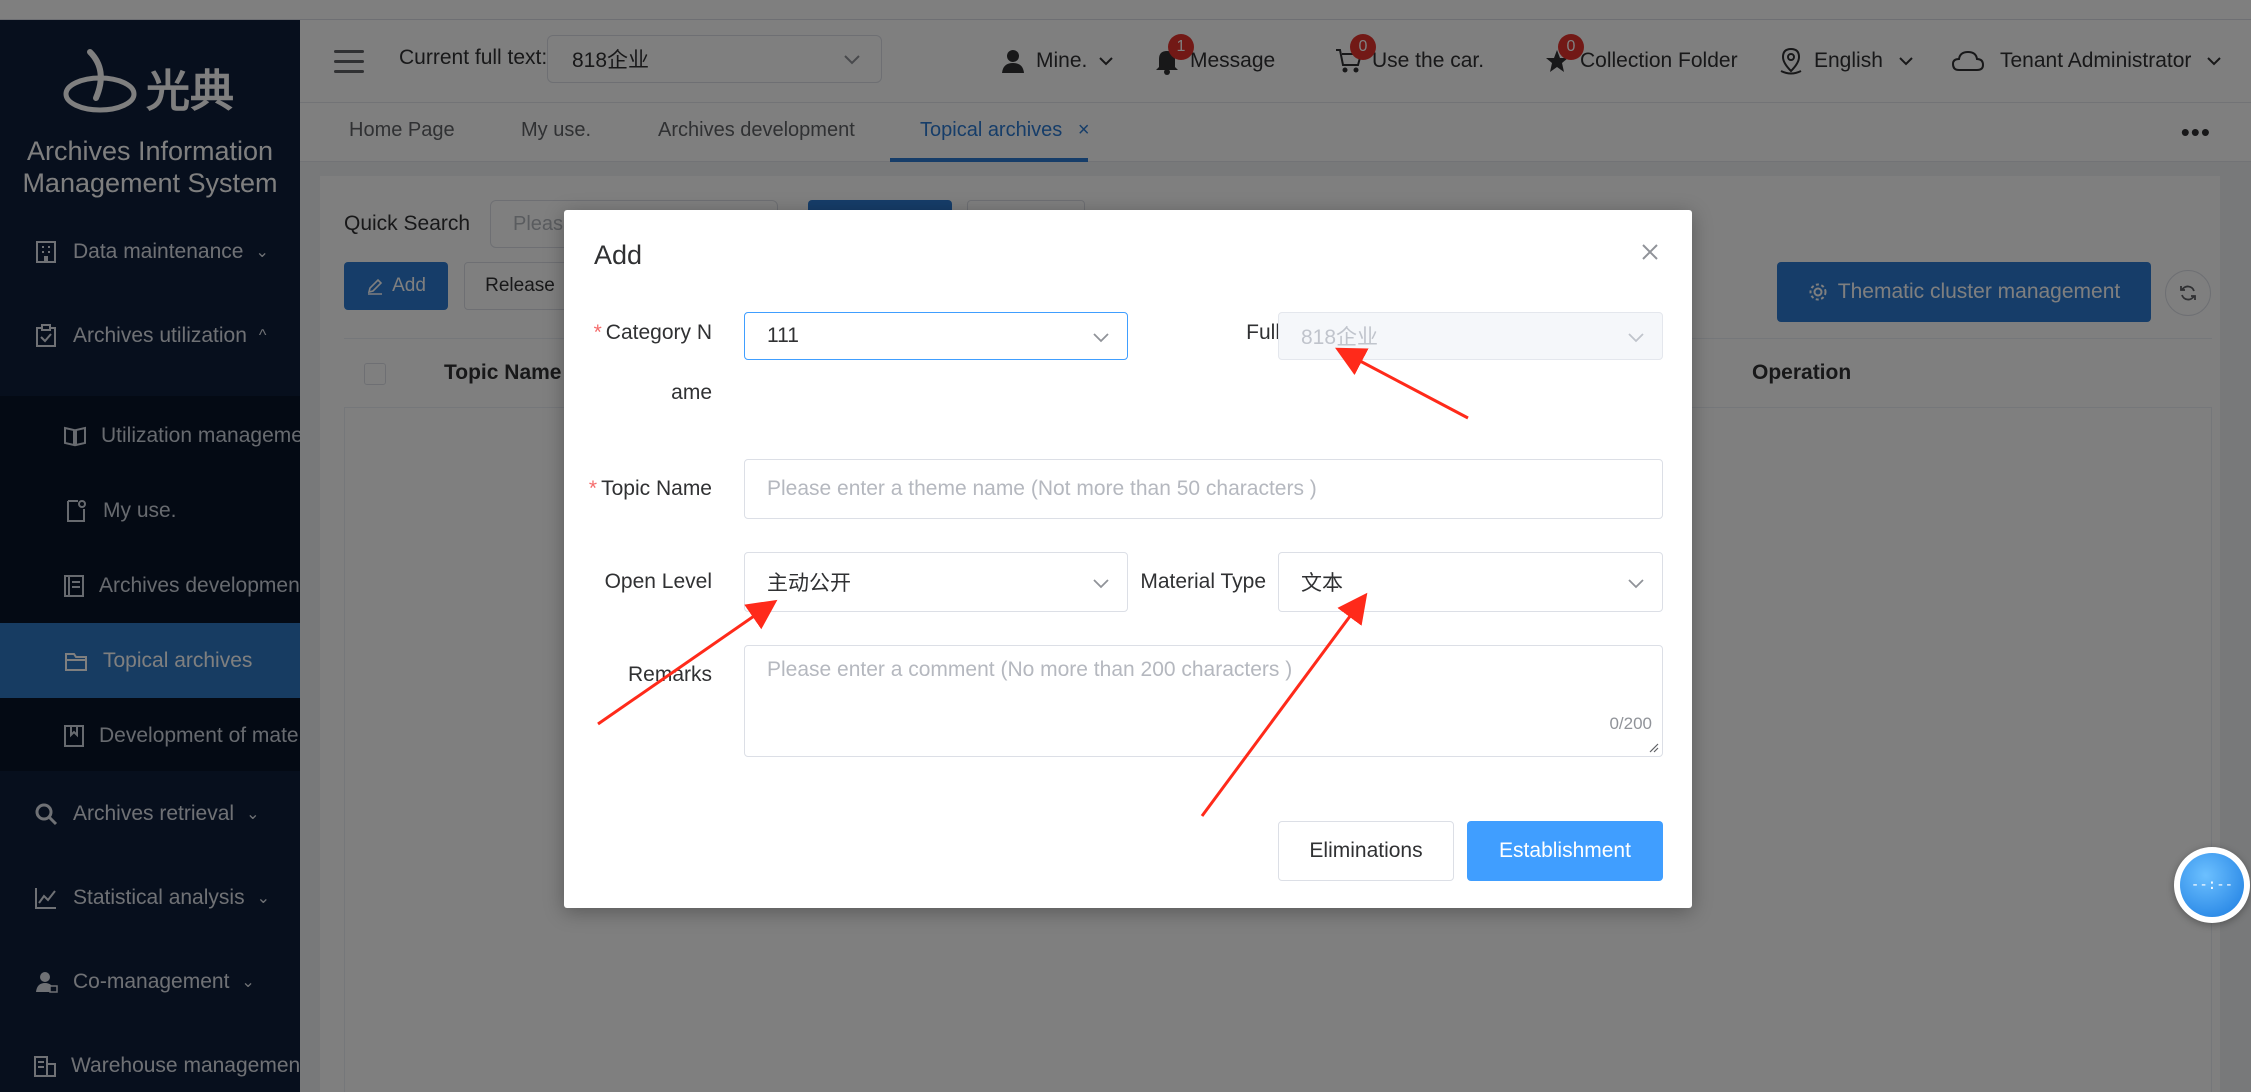 Image resolution: width=2251 pixels, height=1092 pixels. Describe the element at coordinates (658, 581) in the screenshot. I see `open-level-label: Open Level` at that location.